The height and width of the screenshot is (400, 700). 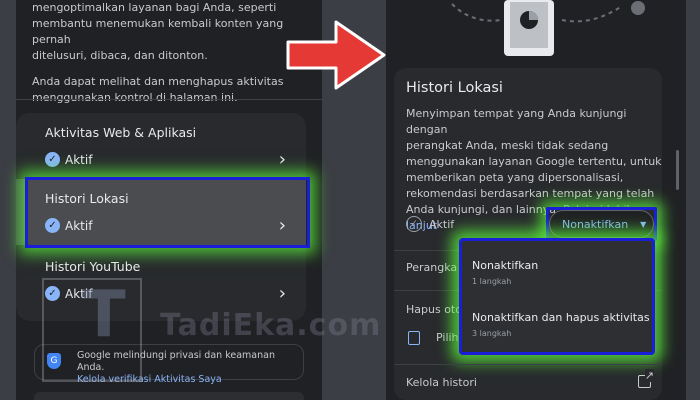 What do you see at coordinates (557, 270) in the screenshot?
I see `menu-option-turn-off: Nonaktifkan 1 langkah` at bounding box center [557, 270].